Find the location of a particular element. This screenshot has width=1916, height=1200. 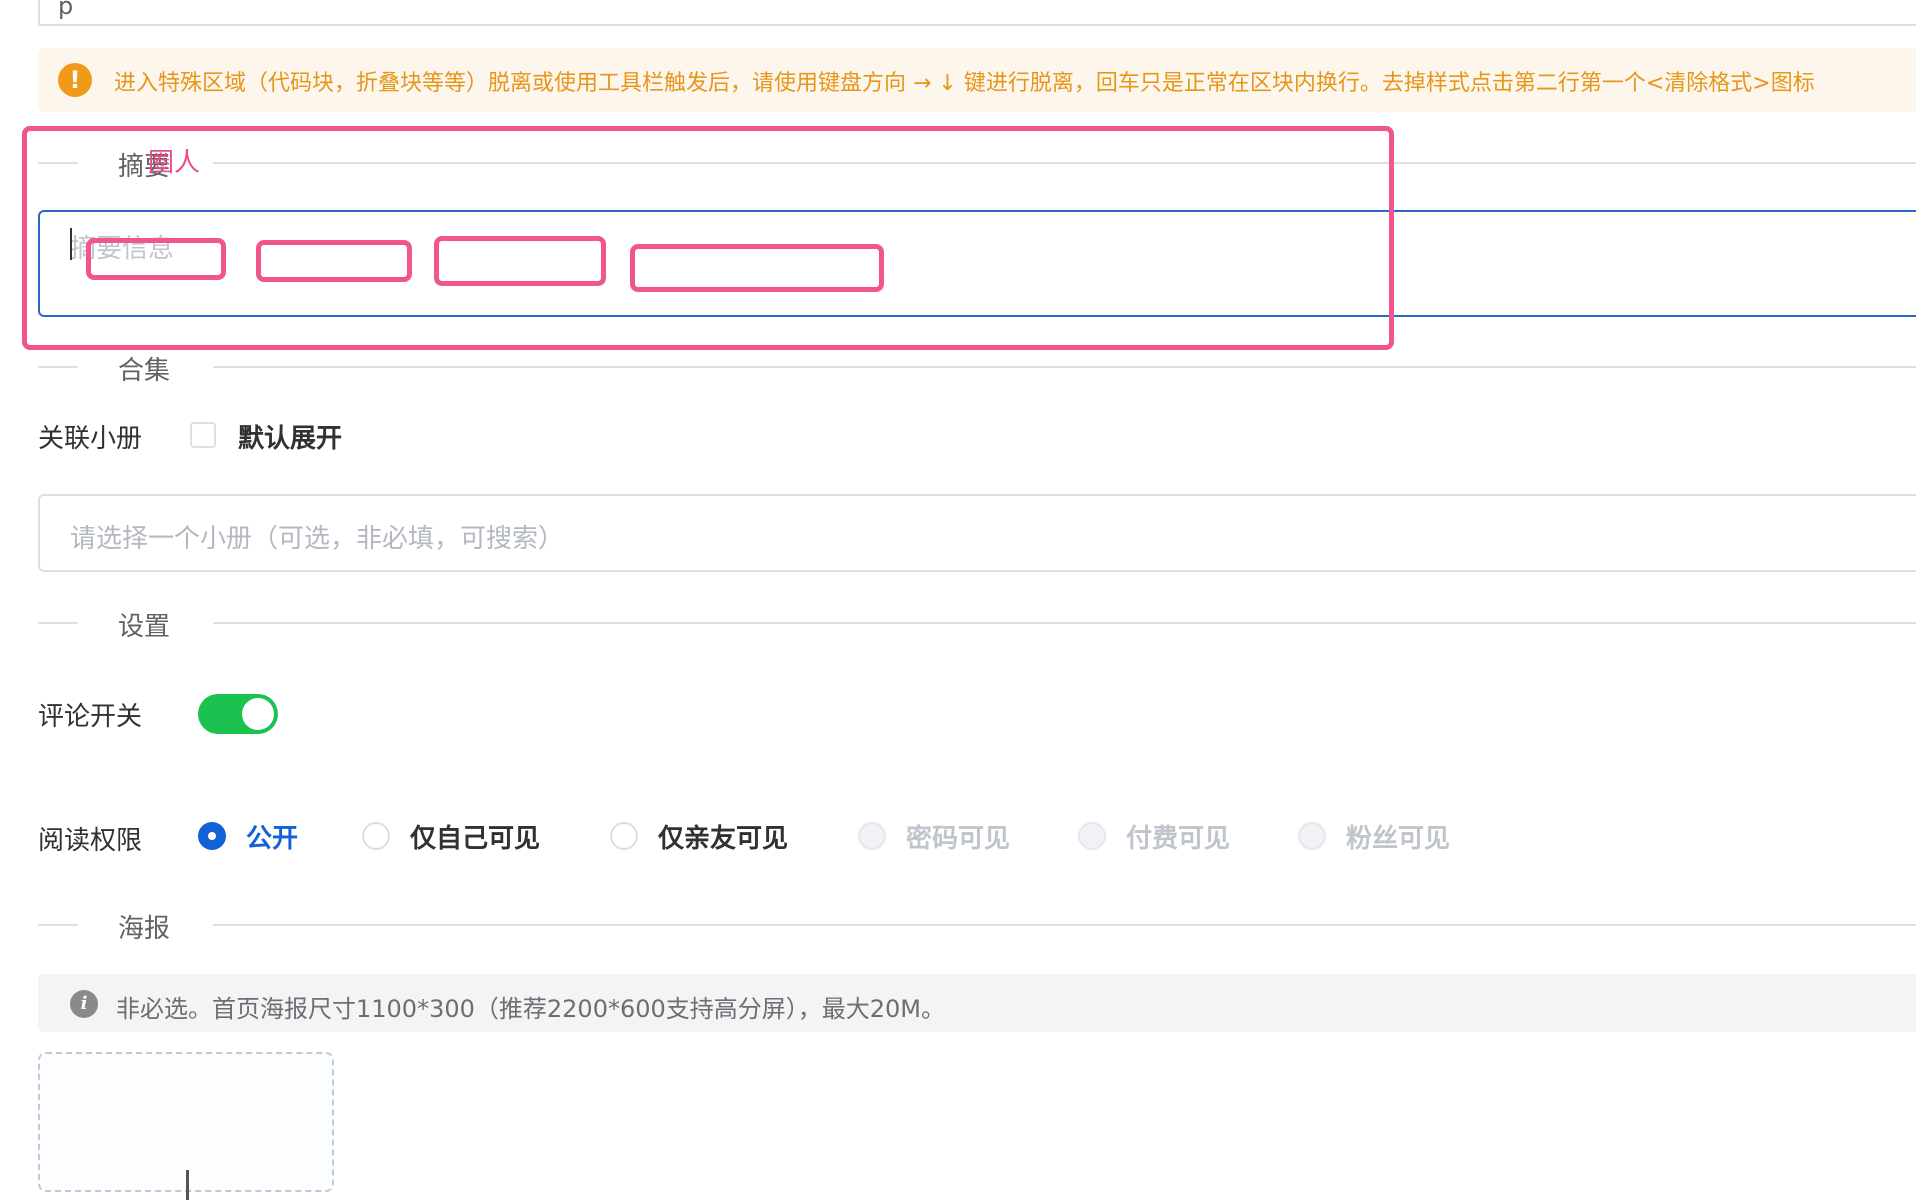

read-permission-label: 阅读权限 is located at coordinates (90, 841).